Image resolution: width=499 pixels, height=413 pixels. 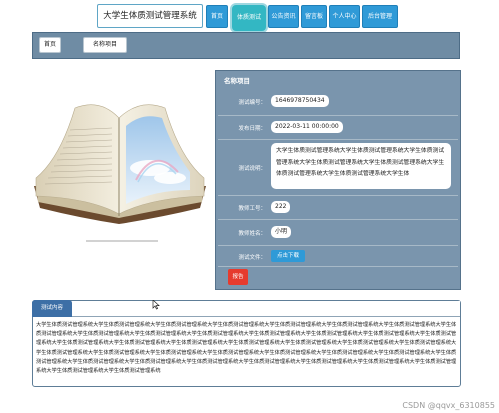 What do you see at coordinates (448, 405) in the screenshot?
I see `watermark: CSDN @qqvx_6310855` at bounding box center [448, 405].